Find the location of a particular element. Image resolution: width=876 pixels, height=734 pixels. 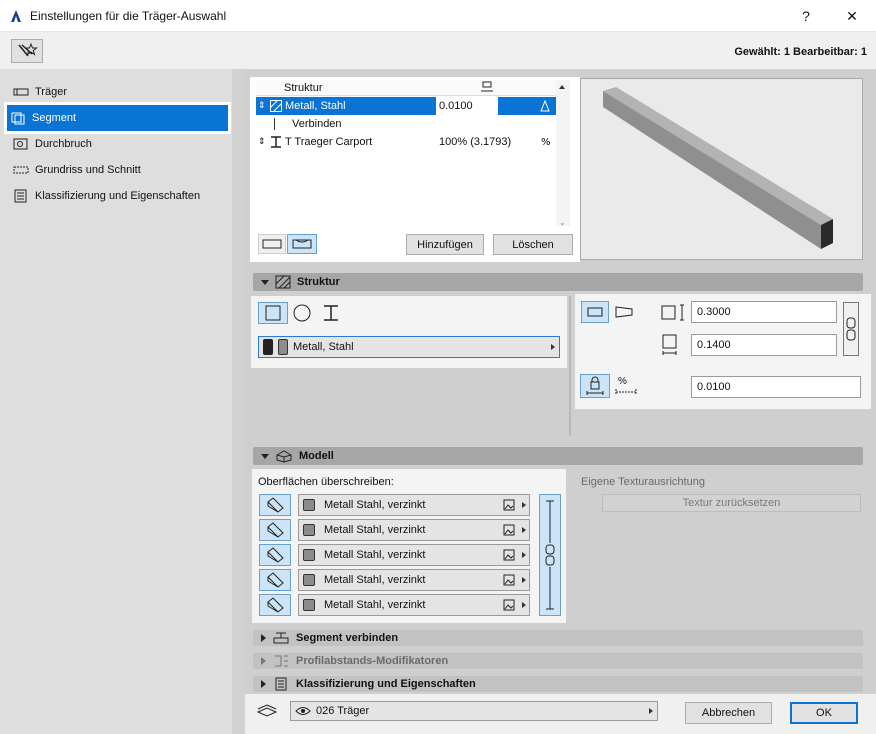

circular-profile-button is located at coordinates (302, 314).